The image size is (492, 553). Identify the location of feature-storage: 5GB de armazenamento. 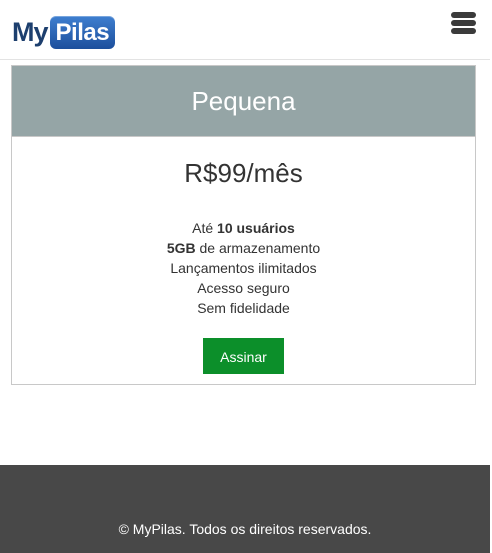
(243, 248).